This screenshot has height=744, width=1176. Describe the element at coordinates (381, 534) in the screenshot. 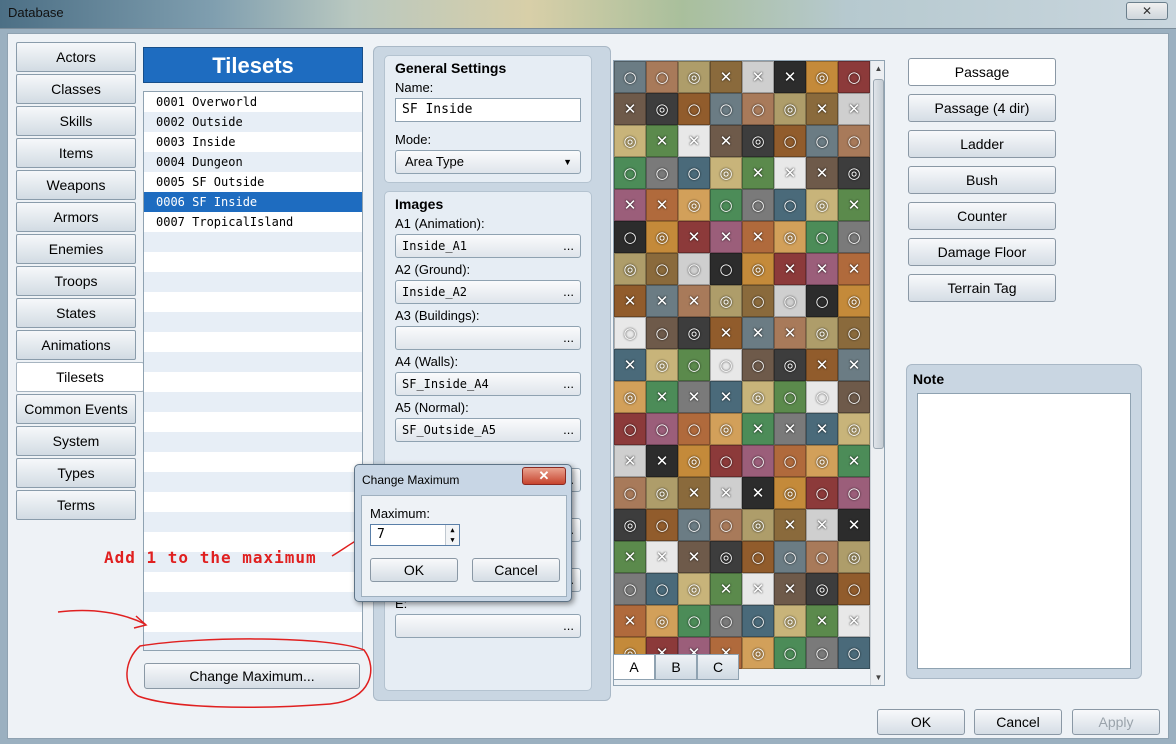

I see `maximum-value: 7` at that location.